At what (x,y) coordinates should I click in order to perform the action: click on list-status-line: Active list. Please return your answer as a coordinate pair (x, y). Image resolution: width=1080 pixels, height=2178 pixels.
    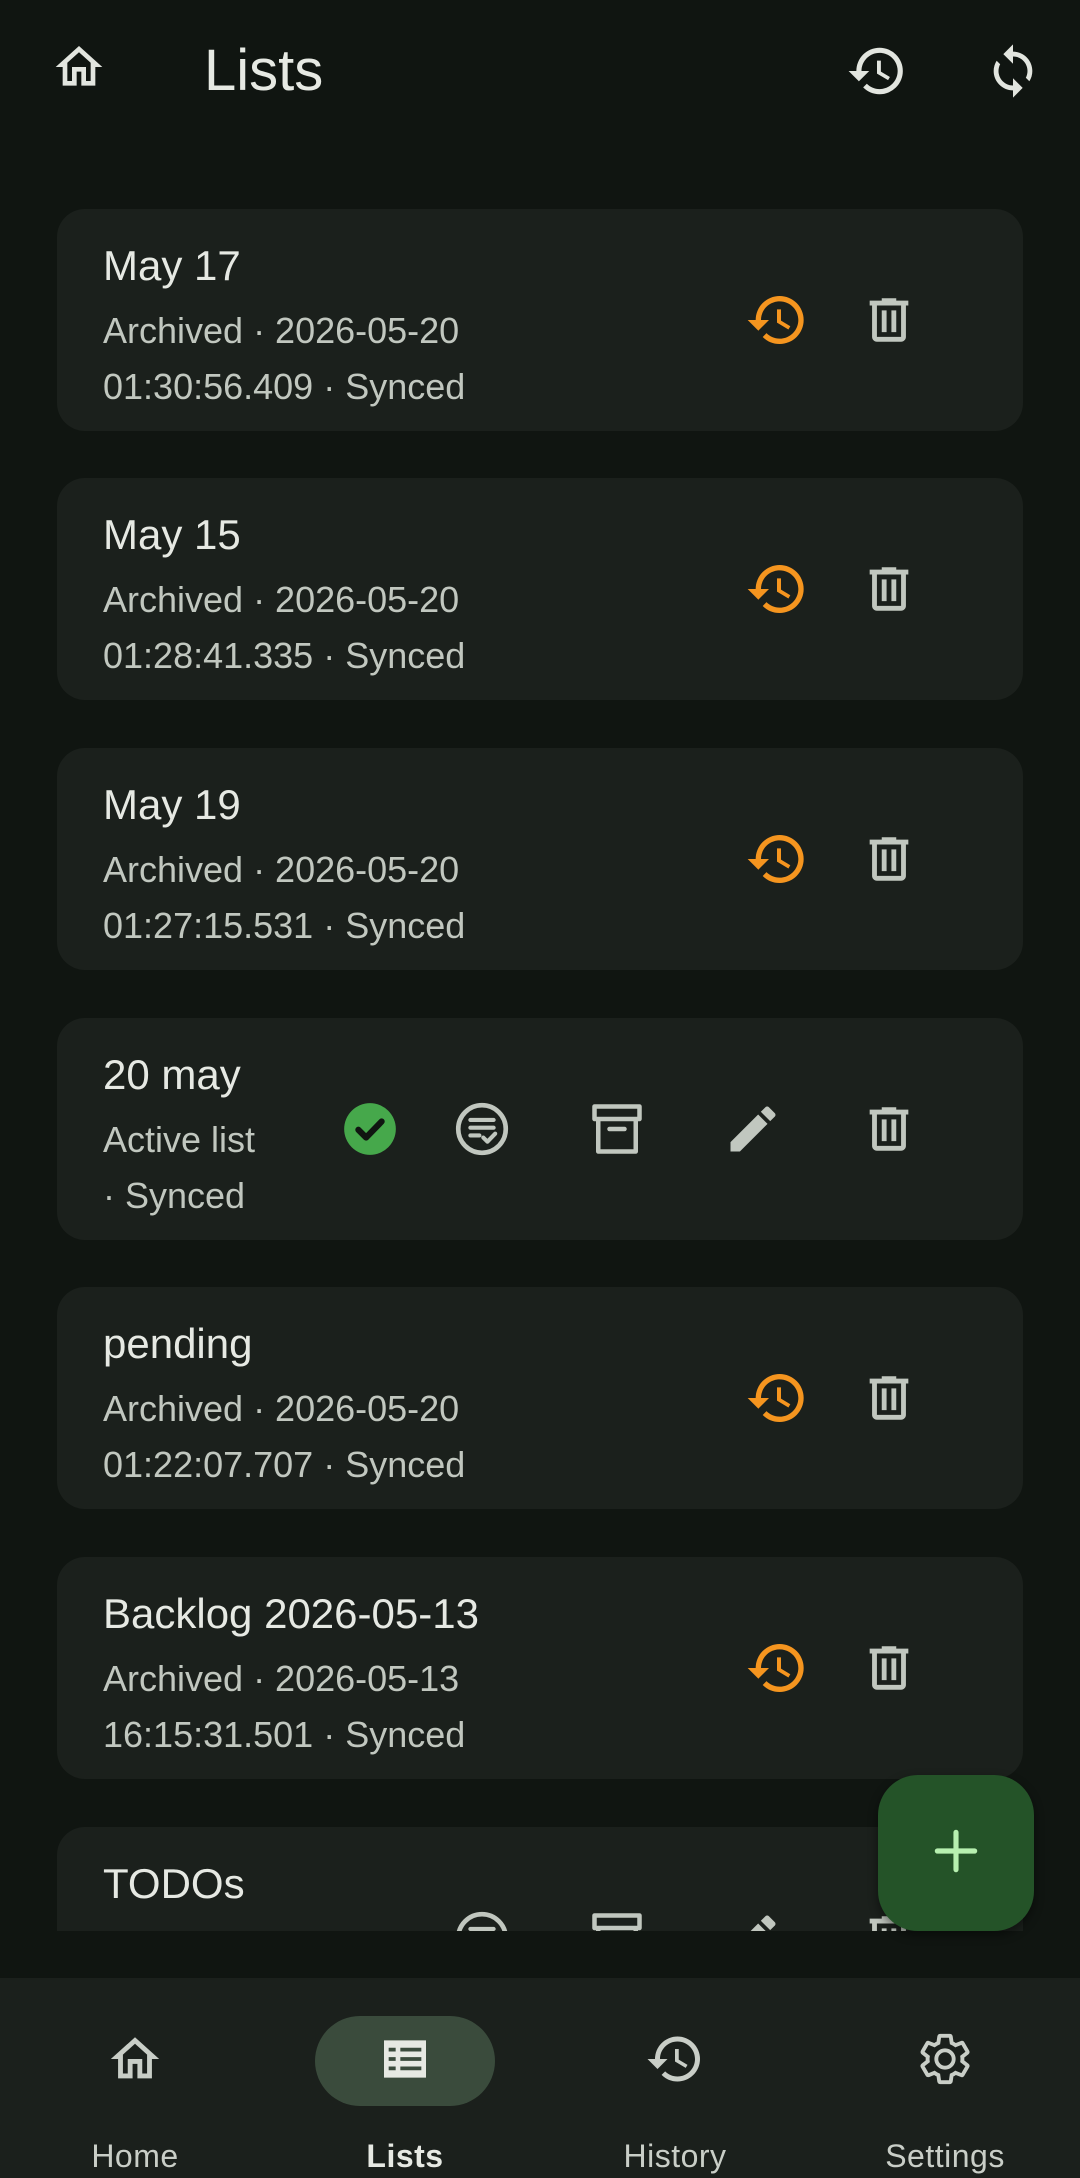
    Looking at the image, I should click on (179, 1139).